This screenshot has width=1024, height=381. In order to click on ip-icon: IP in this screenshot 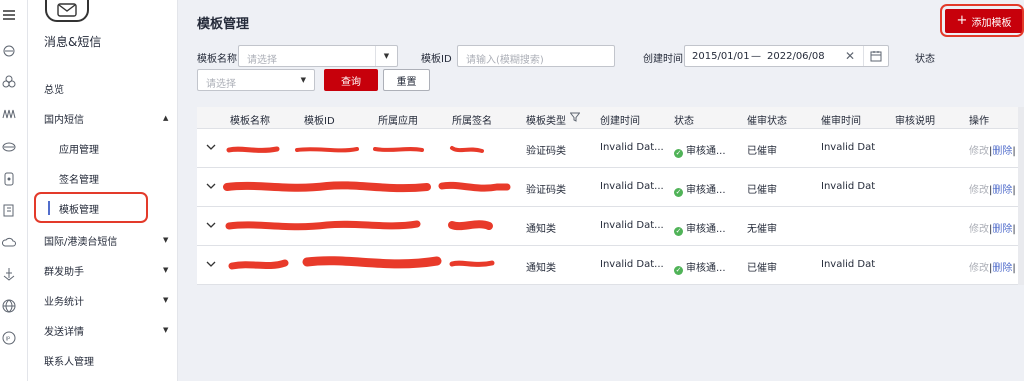, I will do `click(9, 338)`.